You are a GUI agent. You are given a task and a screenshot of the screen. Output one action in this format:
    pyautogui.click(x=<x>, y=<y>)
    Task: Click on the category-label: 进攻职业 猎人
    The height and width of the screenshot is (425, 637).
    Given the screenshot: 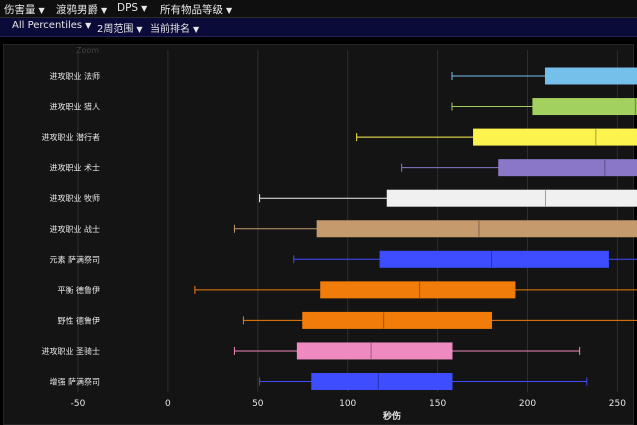 What is the action you would take?
    pyautogui.click(x=74, y=107)
    